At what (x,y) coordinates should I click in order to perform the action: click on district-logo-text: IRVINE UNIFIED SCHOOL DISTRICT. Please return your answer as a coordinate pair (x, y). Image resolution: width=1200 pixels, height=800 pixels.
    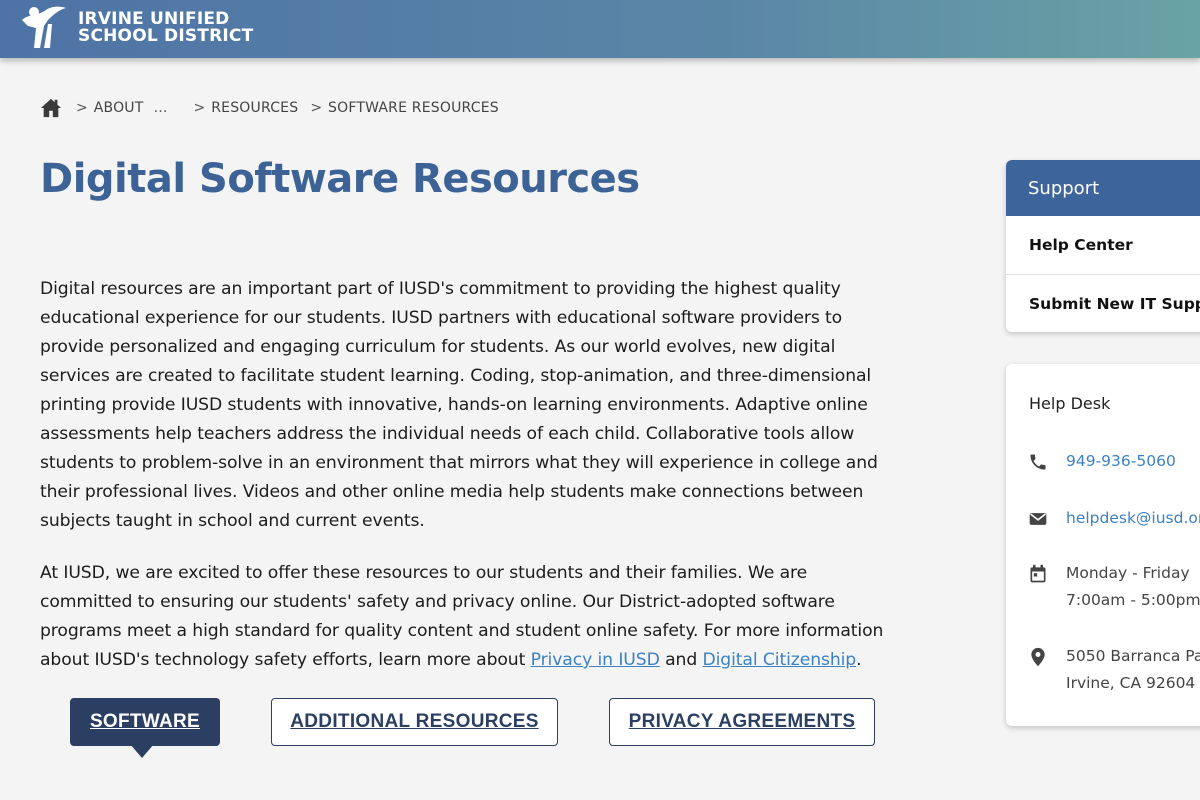
    Looking at the image, I should click on (165, 28).